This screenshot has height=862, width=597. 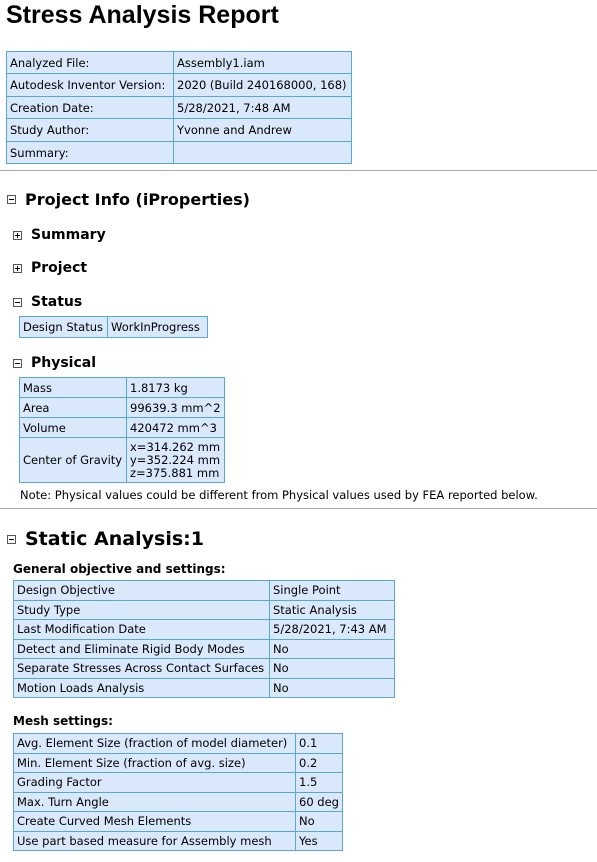 I want to click on status-value: WorkInProgress, so click(x=157, y=327).